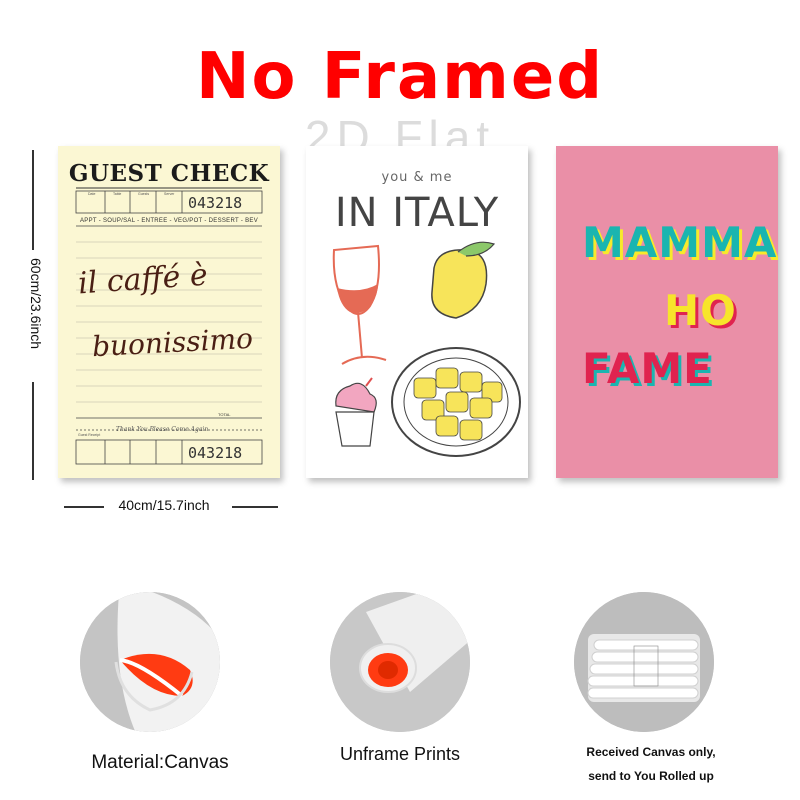  Describe the element at coordinates (160, 762) in the screenshot. I see `caption-material: Material:Canvas` at that location.